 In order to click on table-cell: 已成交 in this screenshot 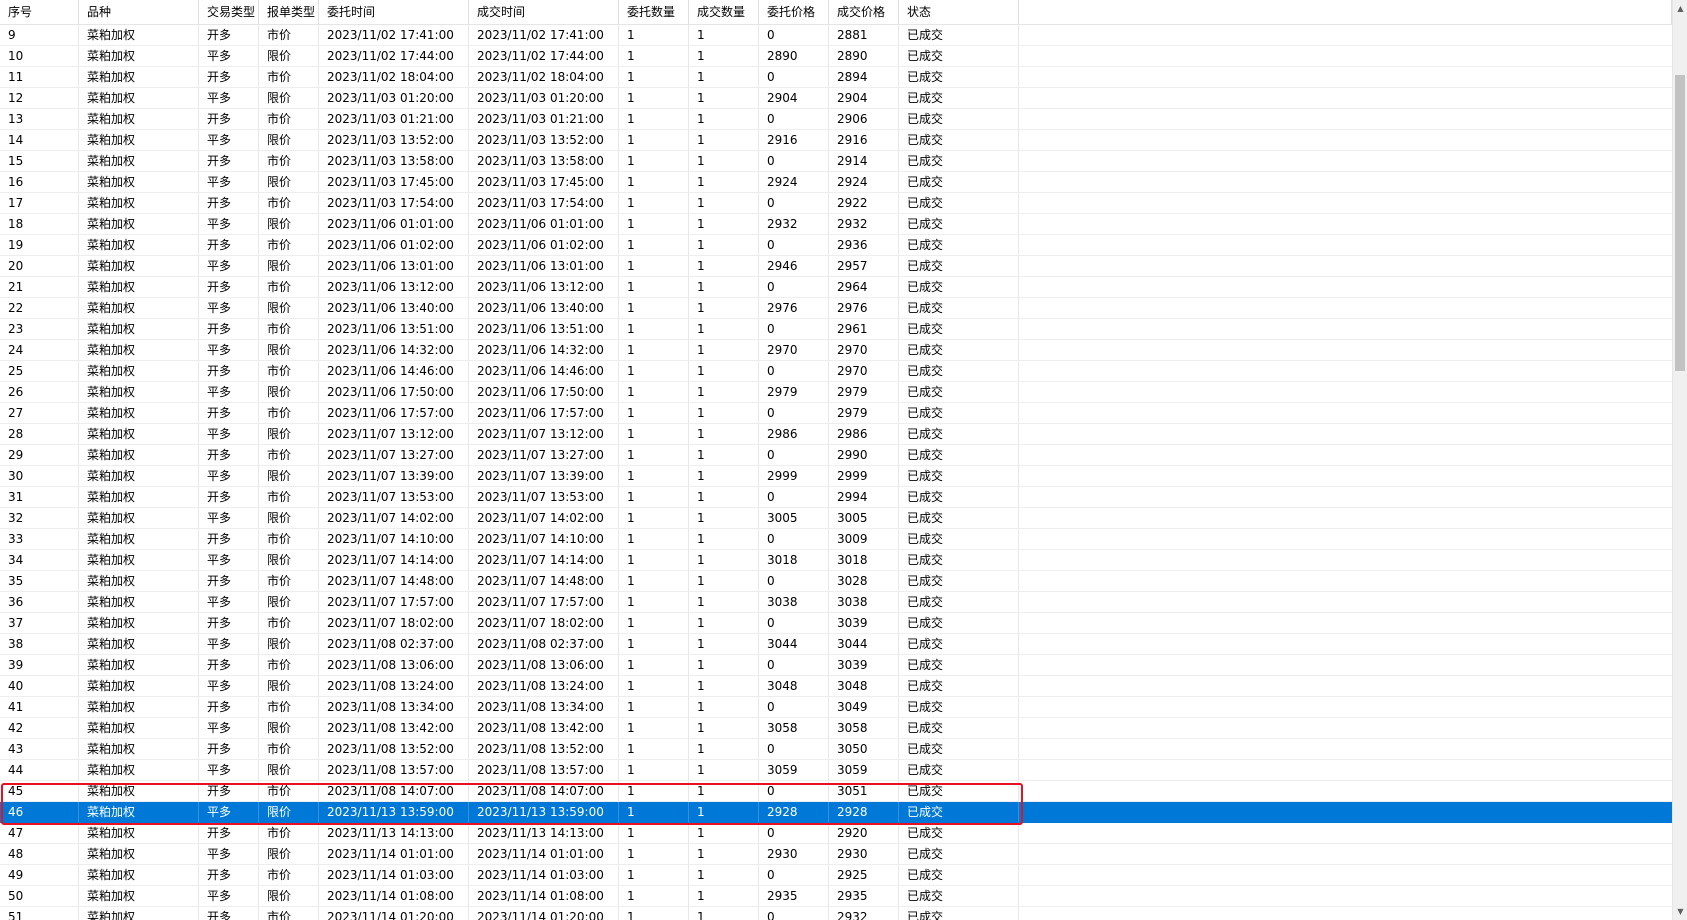, I will do `click(959, 56)`.